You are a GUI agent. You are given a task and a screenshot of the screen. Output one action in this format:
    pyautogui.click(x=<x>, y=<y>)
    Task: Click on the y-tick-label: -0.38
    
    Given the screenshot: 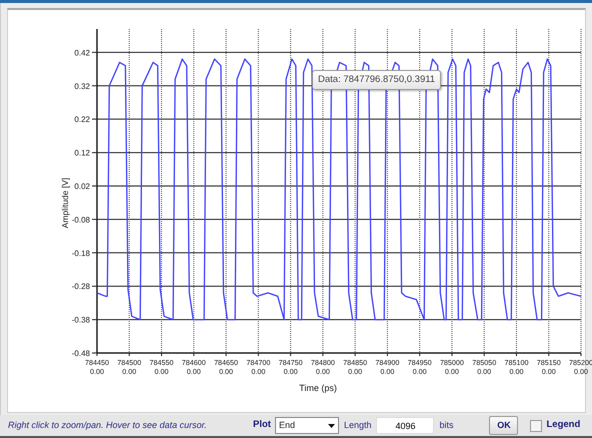 What is the action you would take?
    pyautogui.click(x=81, y=320)
    